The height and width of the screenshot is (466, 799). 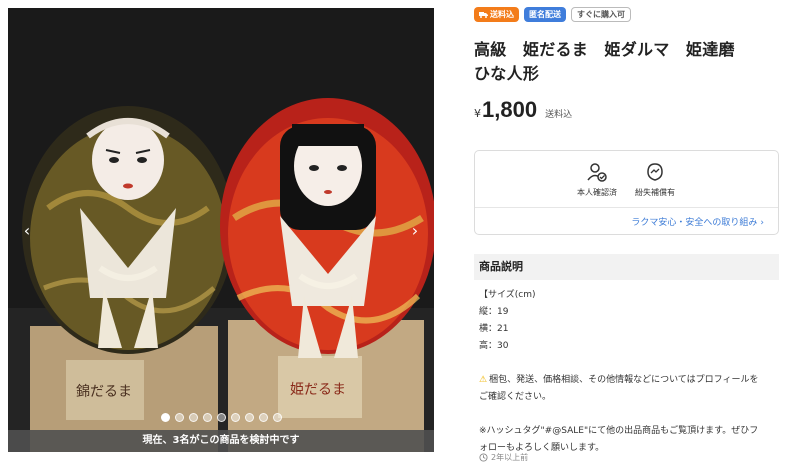 I want to click on truck-icon, so click(x=483, y=15).